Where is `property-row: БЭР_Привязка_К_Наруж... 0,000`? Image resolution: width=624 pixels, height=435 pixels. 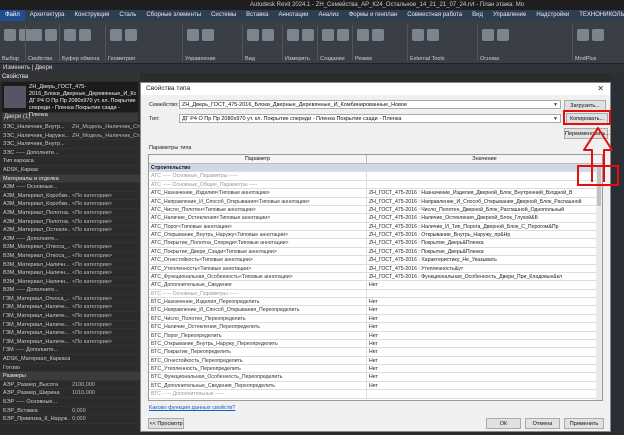 property-row: БЭР_Привязка_К_Наруж... 0,000 is located at coordinates (70, 419).